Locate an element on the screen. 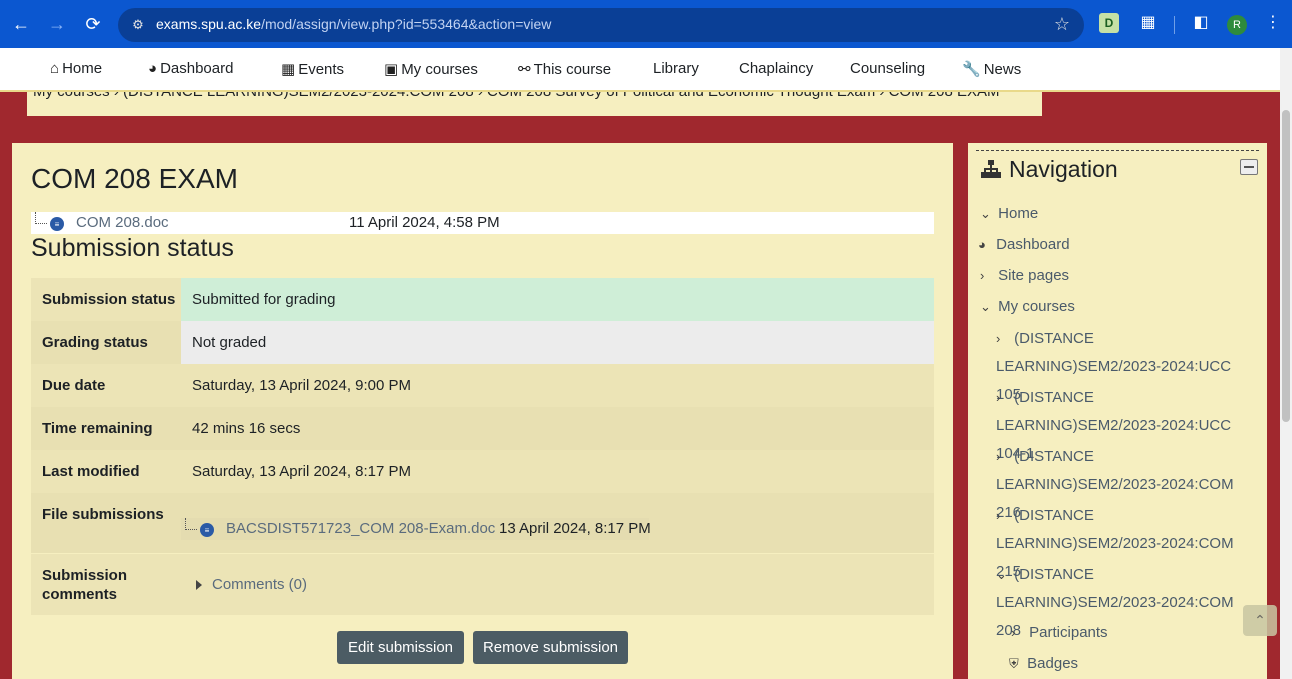 The width and height of the screenshot is (1292, 679). sitemap-icon: ⚯ is located at coordinates (524, 69).